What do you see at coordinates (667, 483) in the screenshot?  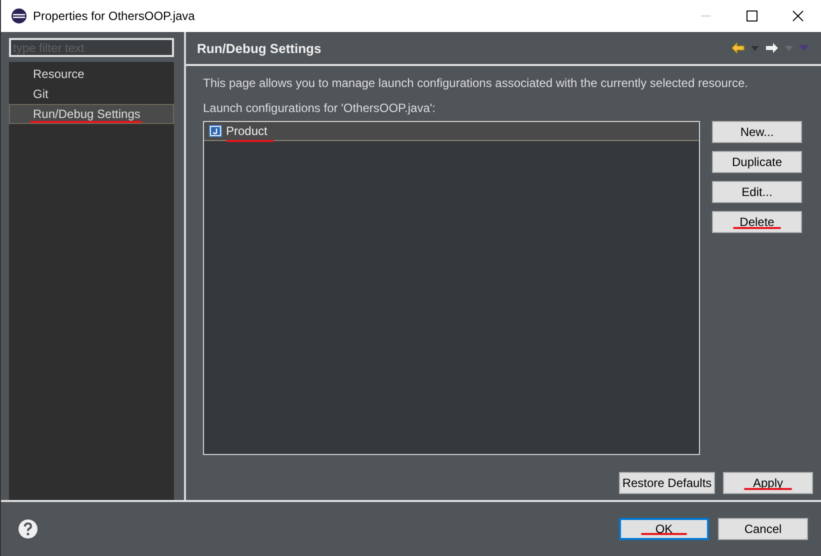 I see `page-button: Restore Defaults` at bounding box center [667, 483].